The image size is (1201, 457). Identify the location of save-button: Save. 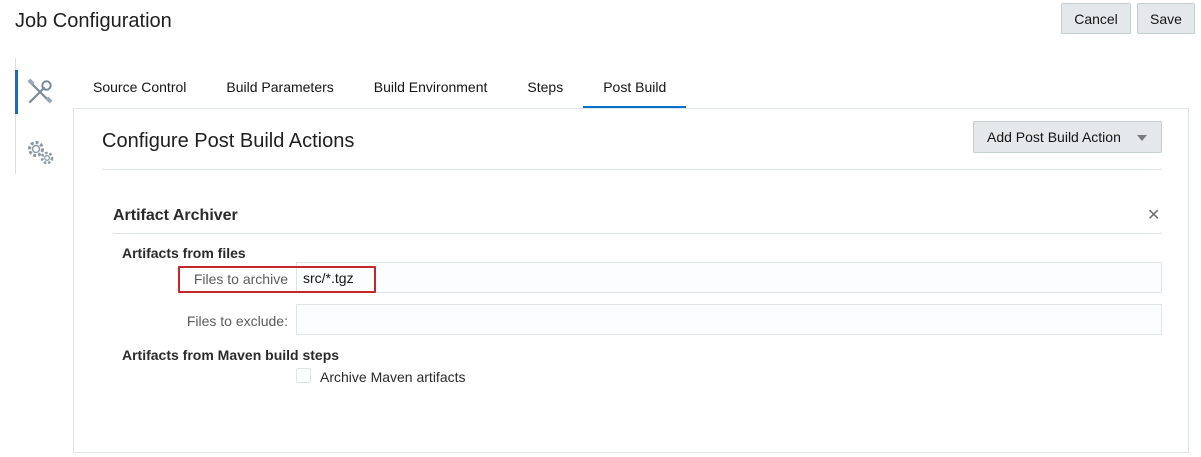
(1166, 18).